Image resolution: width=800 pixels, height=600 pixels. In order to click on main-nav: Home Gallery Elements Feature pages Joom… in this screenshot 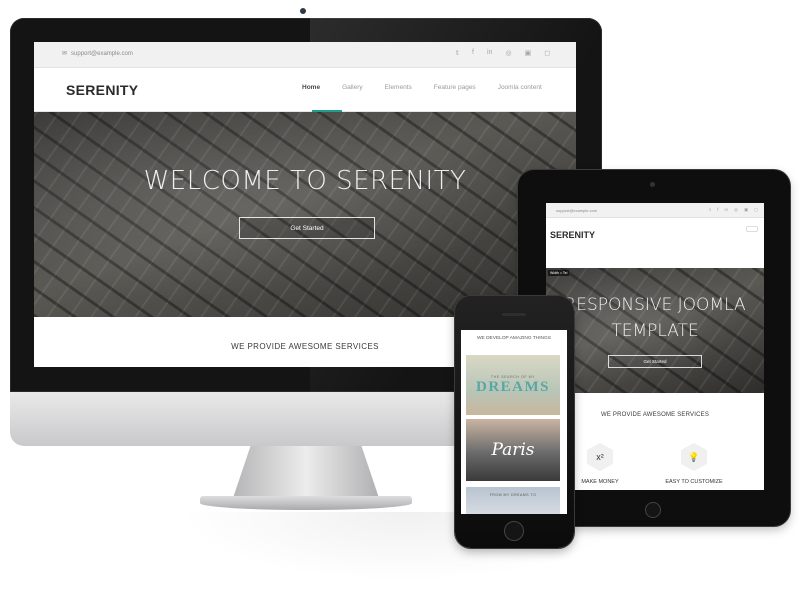, I will do `click(433, 87)`.